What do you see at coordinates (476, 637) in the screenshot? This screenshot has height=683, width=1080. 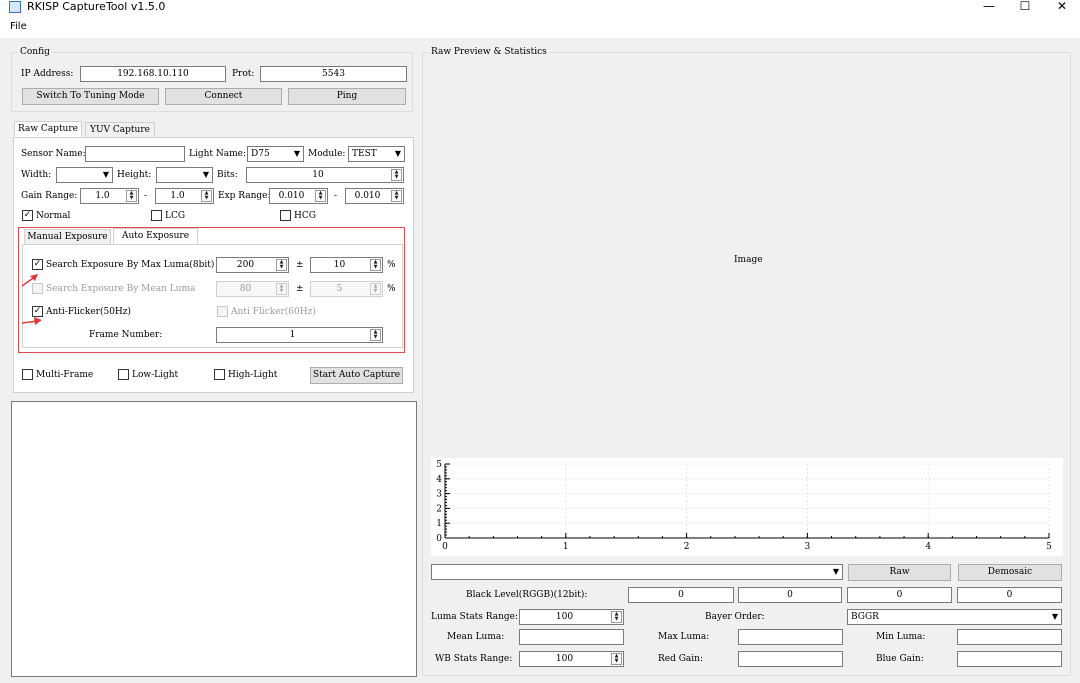 I see `mean-luma-stat-label: Mean Luma:` at bounding box center [476, 637].